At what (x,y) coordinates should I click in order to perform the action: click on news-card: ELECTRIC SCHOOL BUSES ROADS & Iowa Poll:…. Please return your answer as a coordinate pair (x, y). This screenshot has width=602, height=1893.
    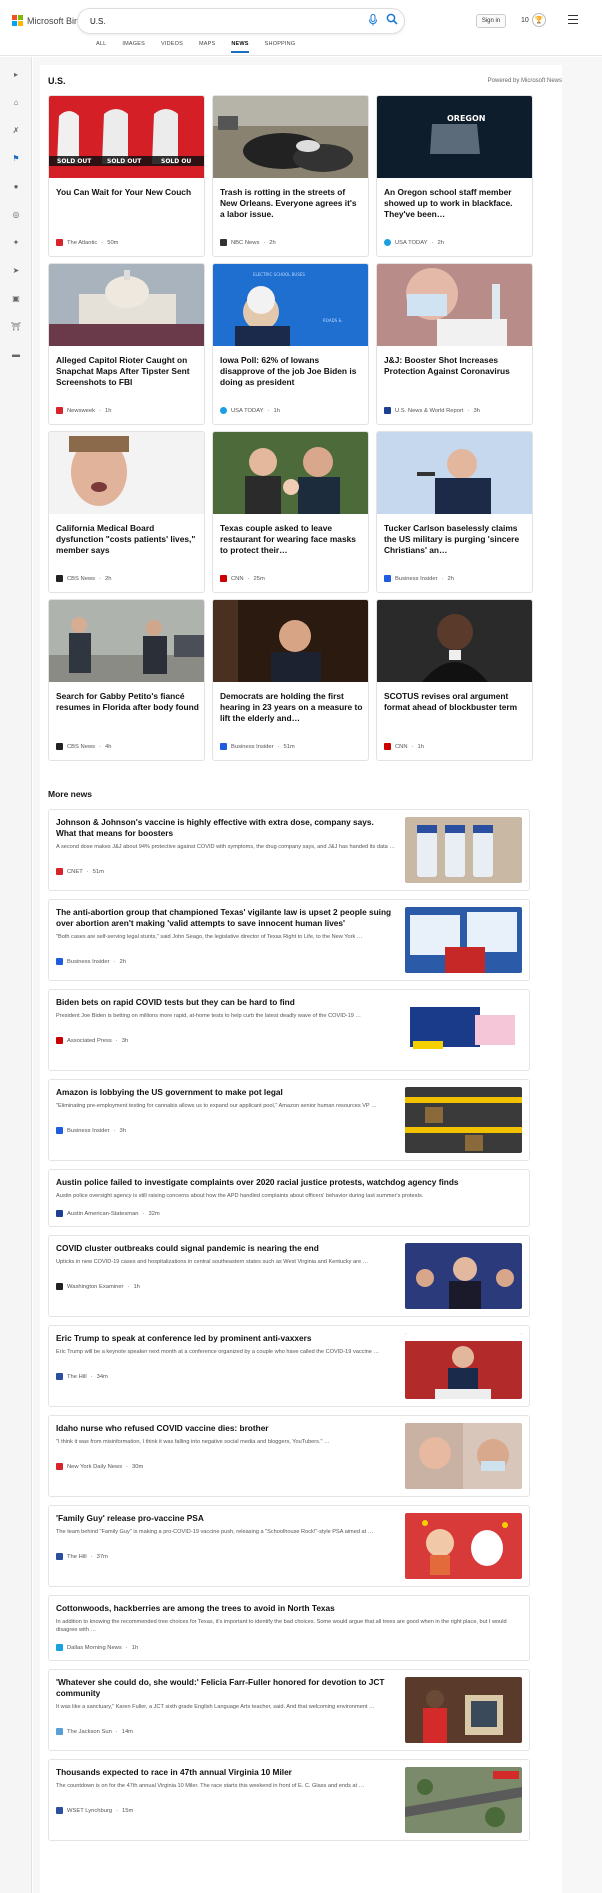
    Looking at the image, I should click on (290, 344).